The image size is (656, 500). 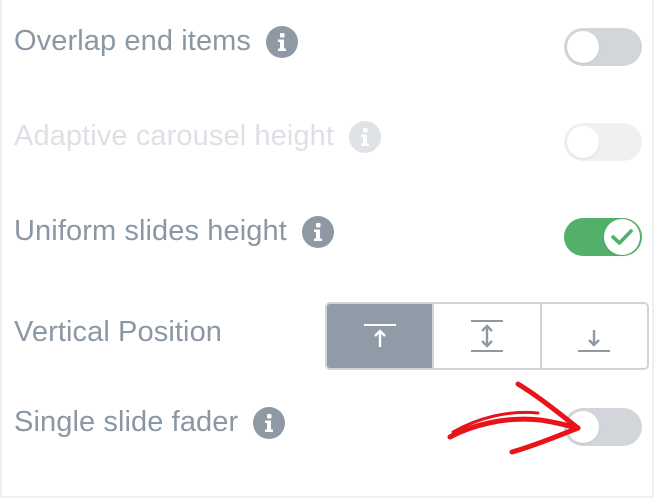 What do you see at coordinates (603, 237) in the screenshot?
I see `uniform-slides-height-toggle` at bounding box center [603, 237].